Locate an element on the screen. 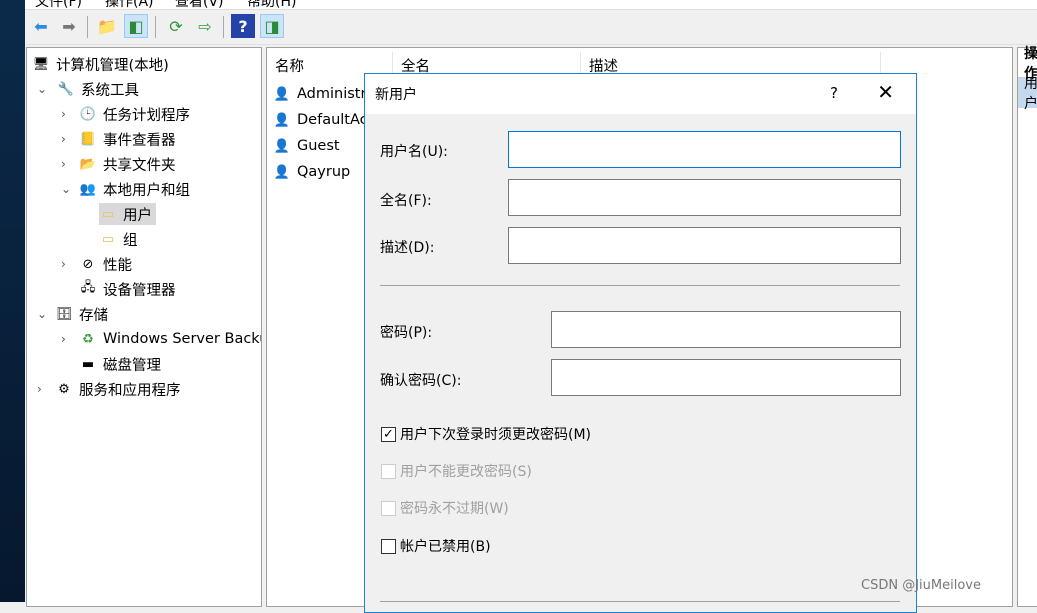 The height and width of the screenshot is (613, 1037). menu-help: 帮助(H) is located at coordinates (271, 4).